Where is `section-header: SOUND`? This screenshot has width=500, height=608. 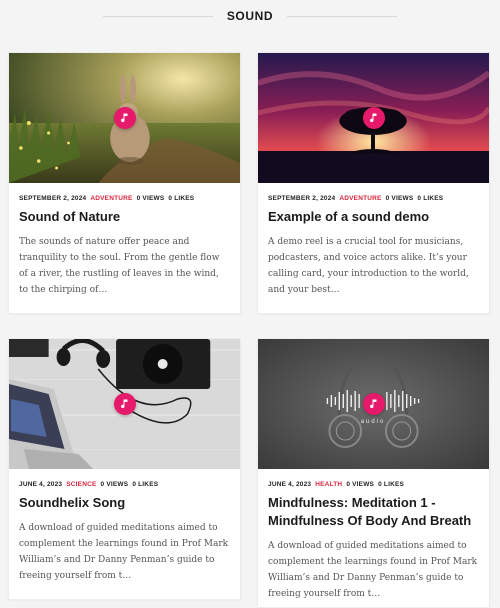 section-header: SOUND is located at coordinates (250, 16).